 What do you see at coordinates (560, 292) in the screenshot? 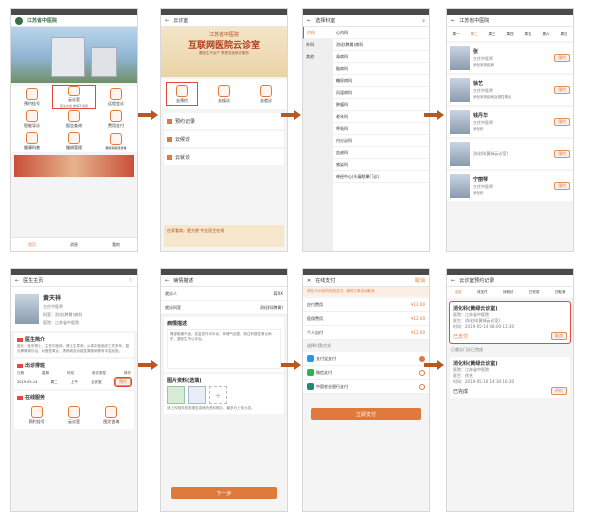
I see `record-tab: 已取消` at bounding box center [560, 292].